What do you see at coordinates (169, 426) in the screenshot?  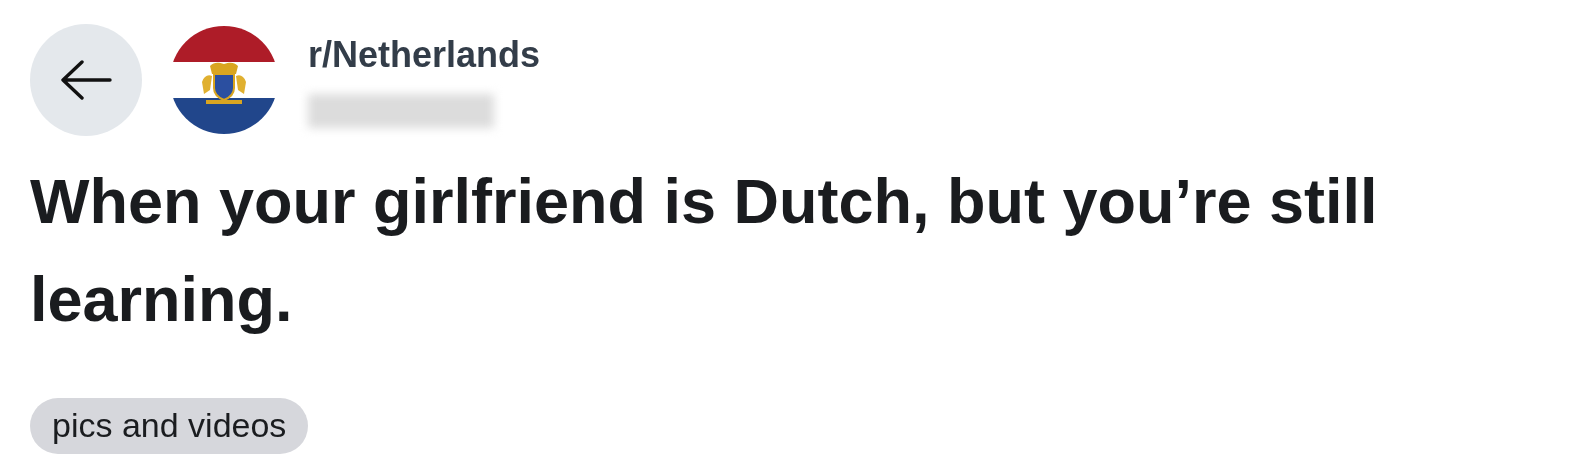 I see `flair-tag: pics and videos` at bounding box center [169, 426].